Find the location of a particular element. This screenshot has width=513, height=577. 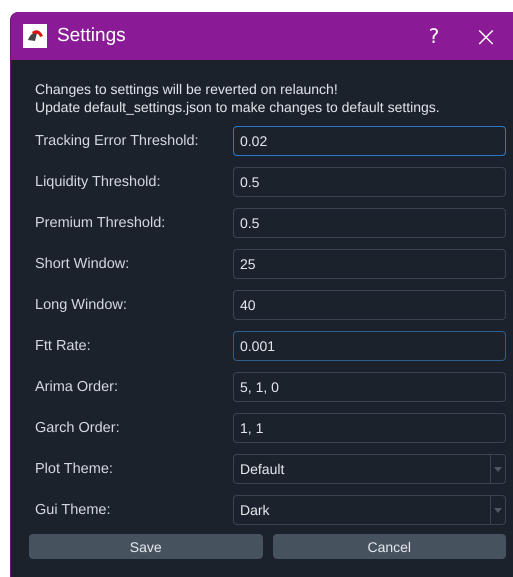

field-label: Gui Theme: is located at coordinates (73, 510).